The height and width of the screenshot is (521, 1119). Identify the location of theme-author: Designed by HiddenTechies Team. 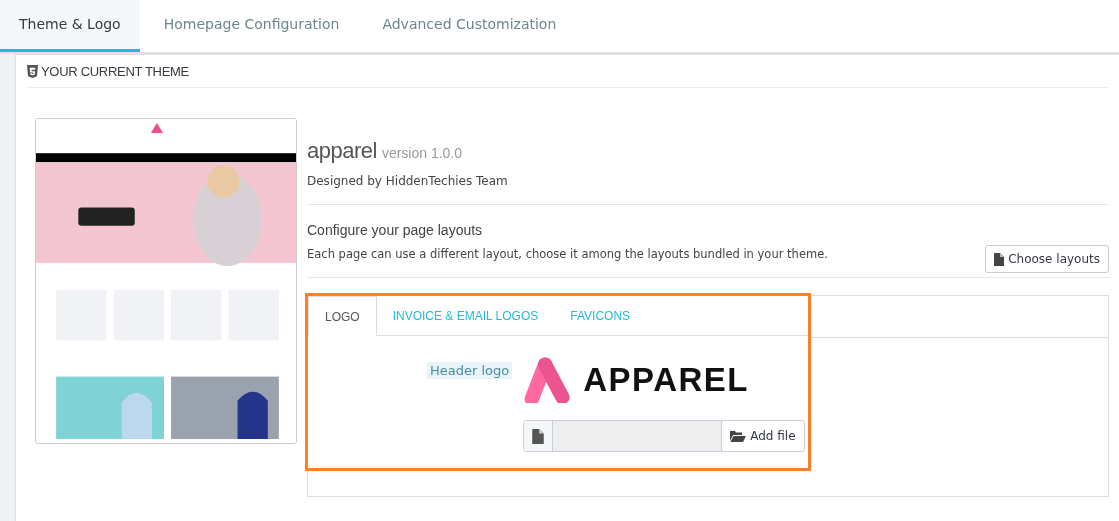
(408, 181).